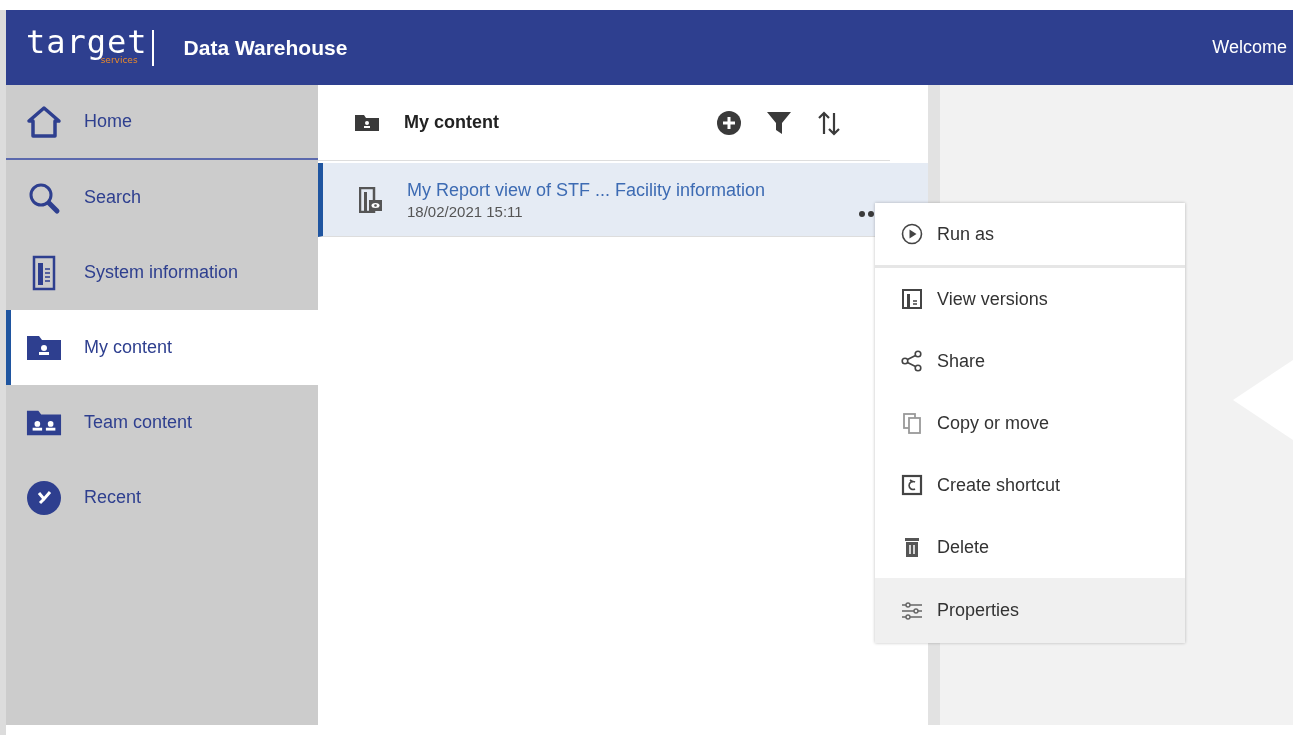 The height and width of the screenshot is (735, 1293). What do you see at coordinates (162, 197) in the screenshot?
I see `sidebar-item: Search` at bounding box center [162, 197].